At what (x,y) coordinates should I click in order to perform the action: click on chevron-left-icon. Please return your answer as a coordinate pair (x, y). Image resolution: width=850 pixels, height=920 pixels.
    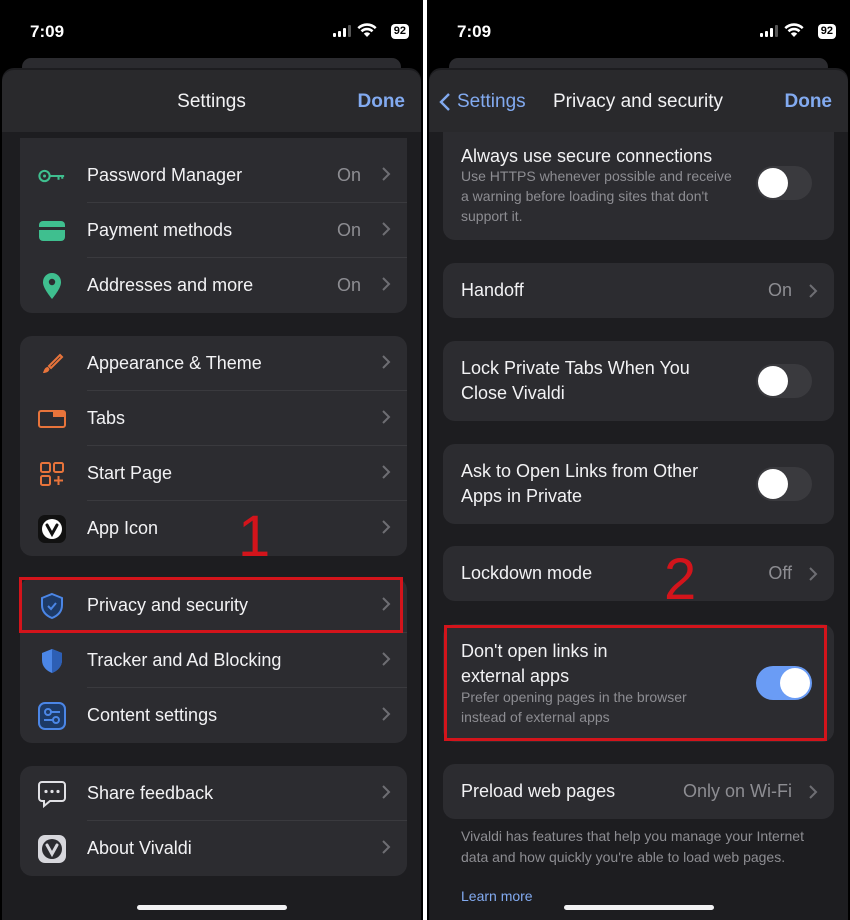
    Looking at the image, I should click on (444, 102).